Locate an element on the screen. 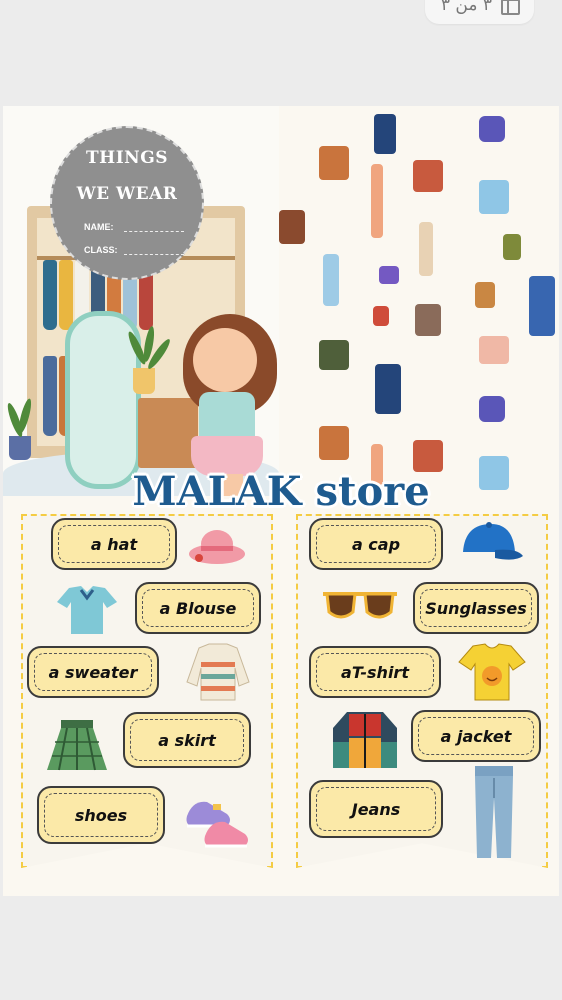  page-indicator: ٣ من ٣ is located at coordinates (479, 12).